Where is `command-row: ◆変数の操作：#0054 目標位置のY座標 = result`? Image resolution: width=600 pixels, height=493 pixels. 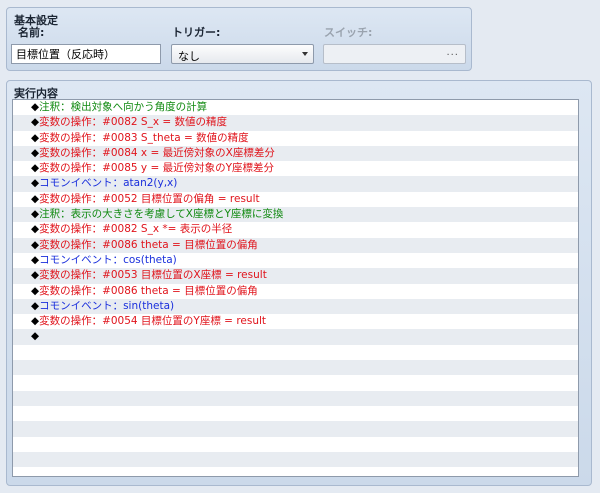
command-row: ◆変数の操作：#0054 目標位置のY座標 = result is located at coordinates (295, 322).